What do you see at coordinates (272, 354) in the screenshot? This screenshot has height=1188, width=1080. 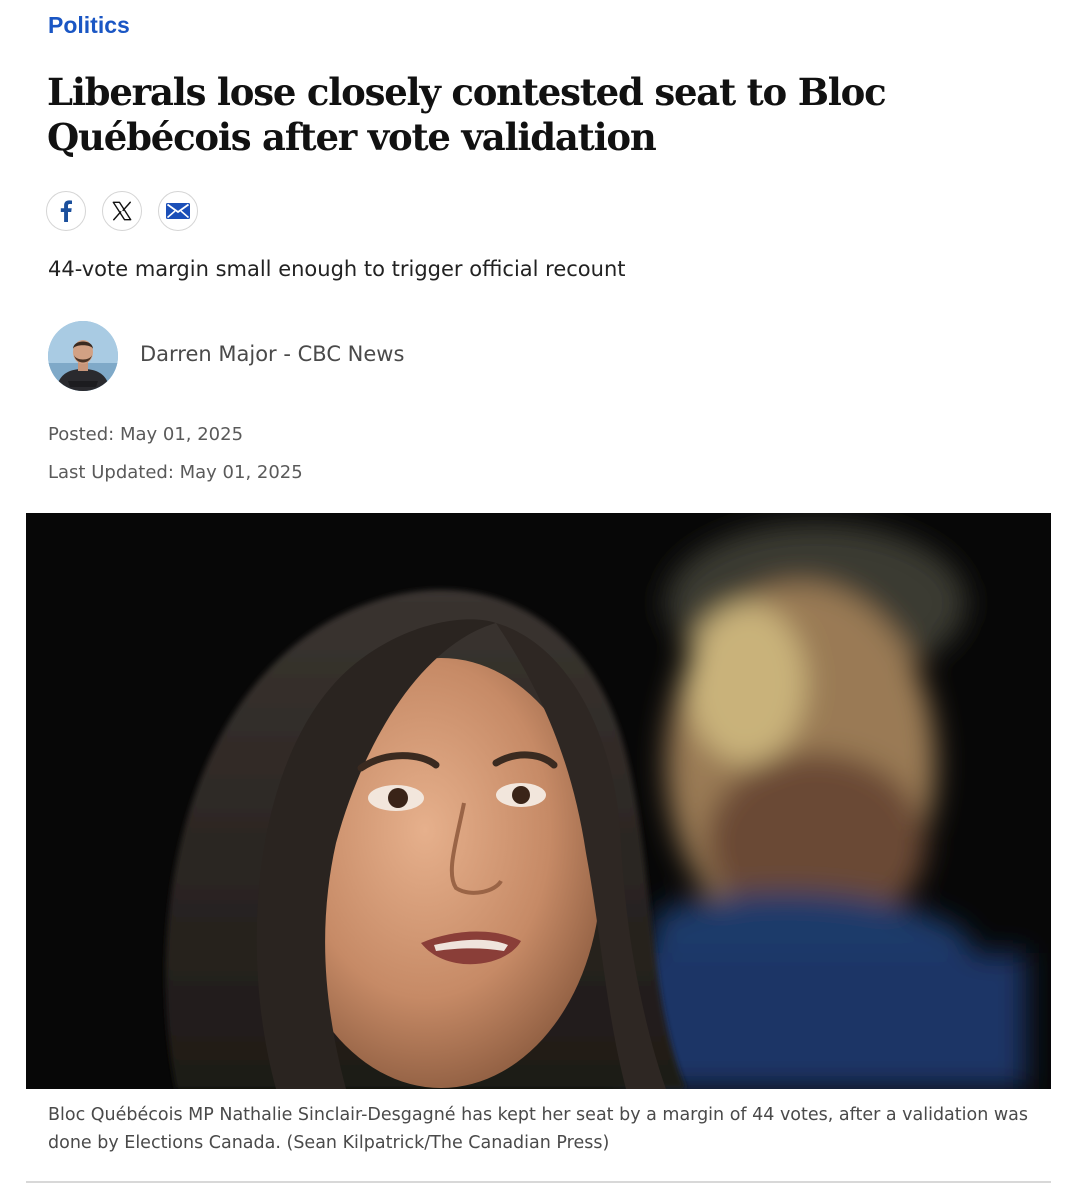 I see `author-byline: Darren Major - CBC News` at bounding box center [272, 354].